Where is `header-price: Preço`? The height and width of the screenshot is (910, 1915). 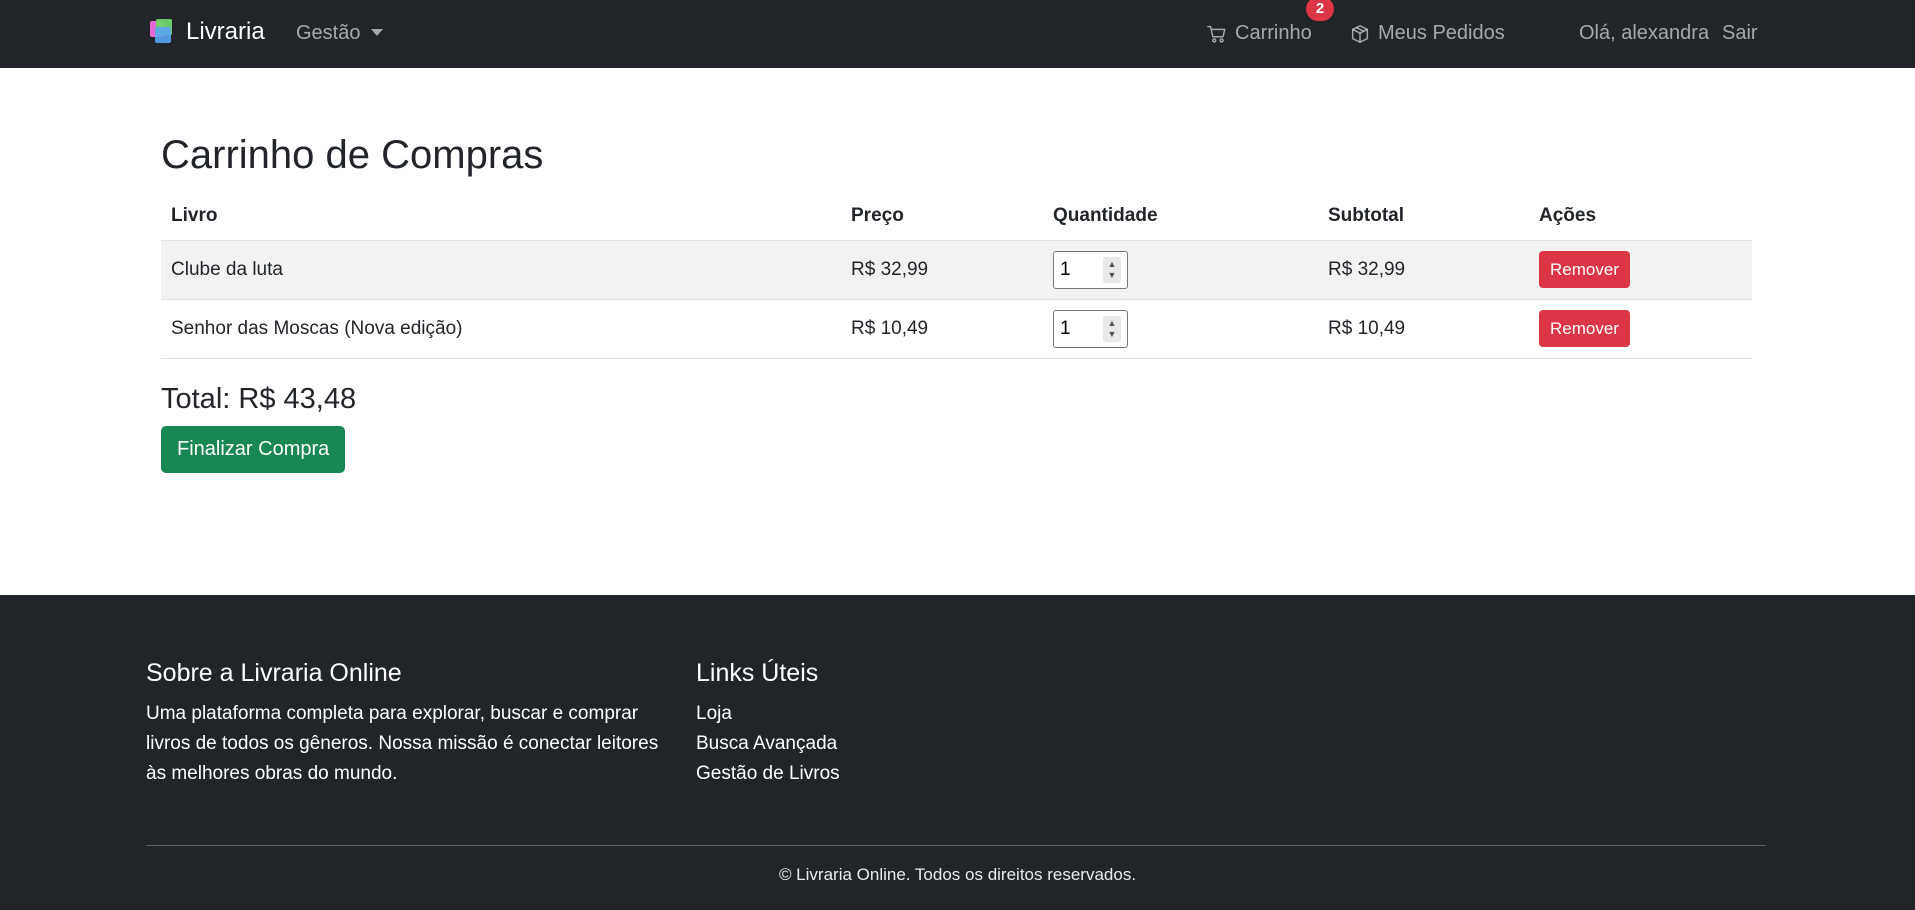 header-price: Preço is located at coordinates (942, 216).